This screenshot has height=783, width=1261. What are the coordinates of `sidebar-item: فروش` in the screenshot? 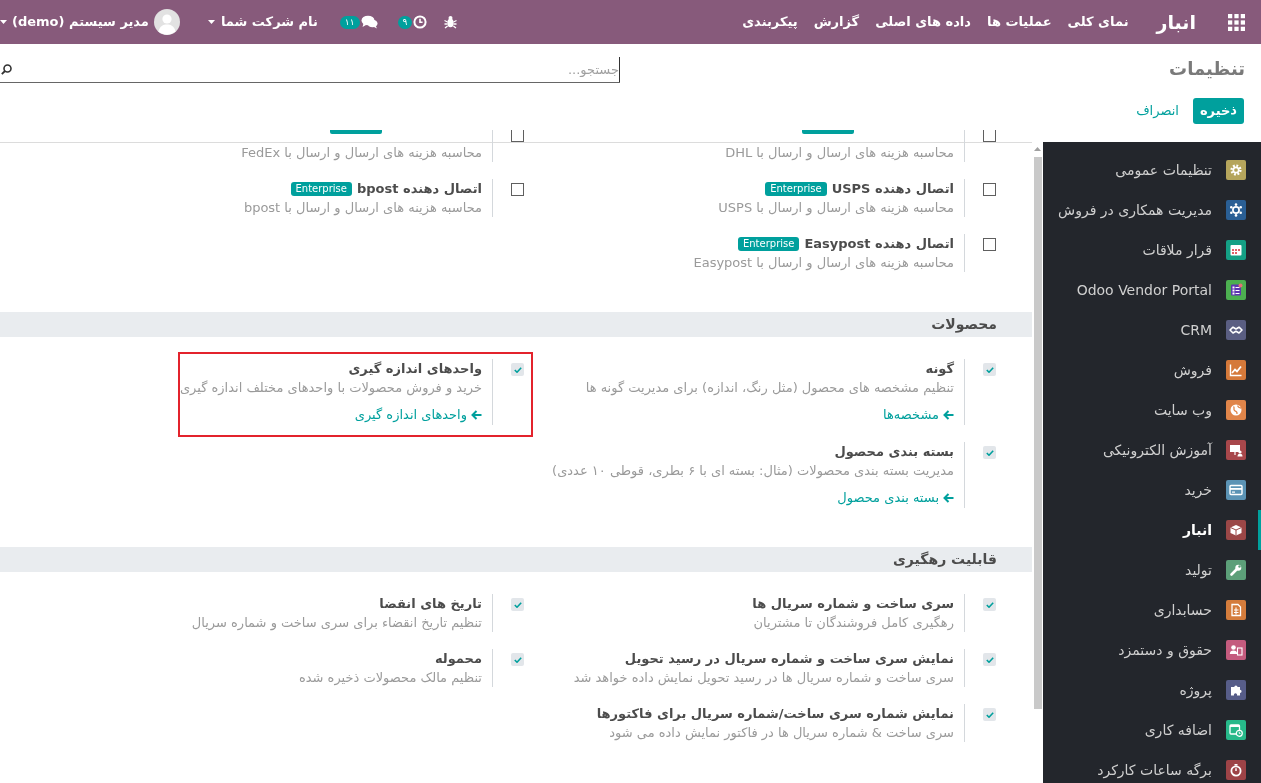 It's located at (1152, 370).